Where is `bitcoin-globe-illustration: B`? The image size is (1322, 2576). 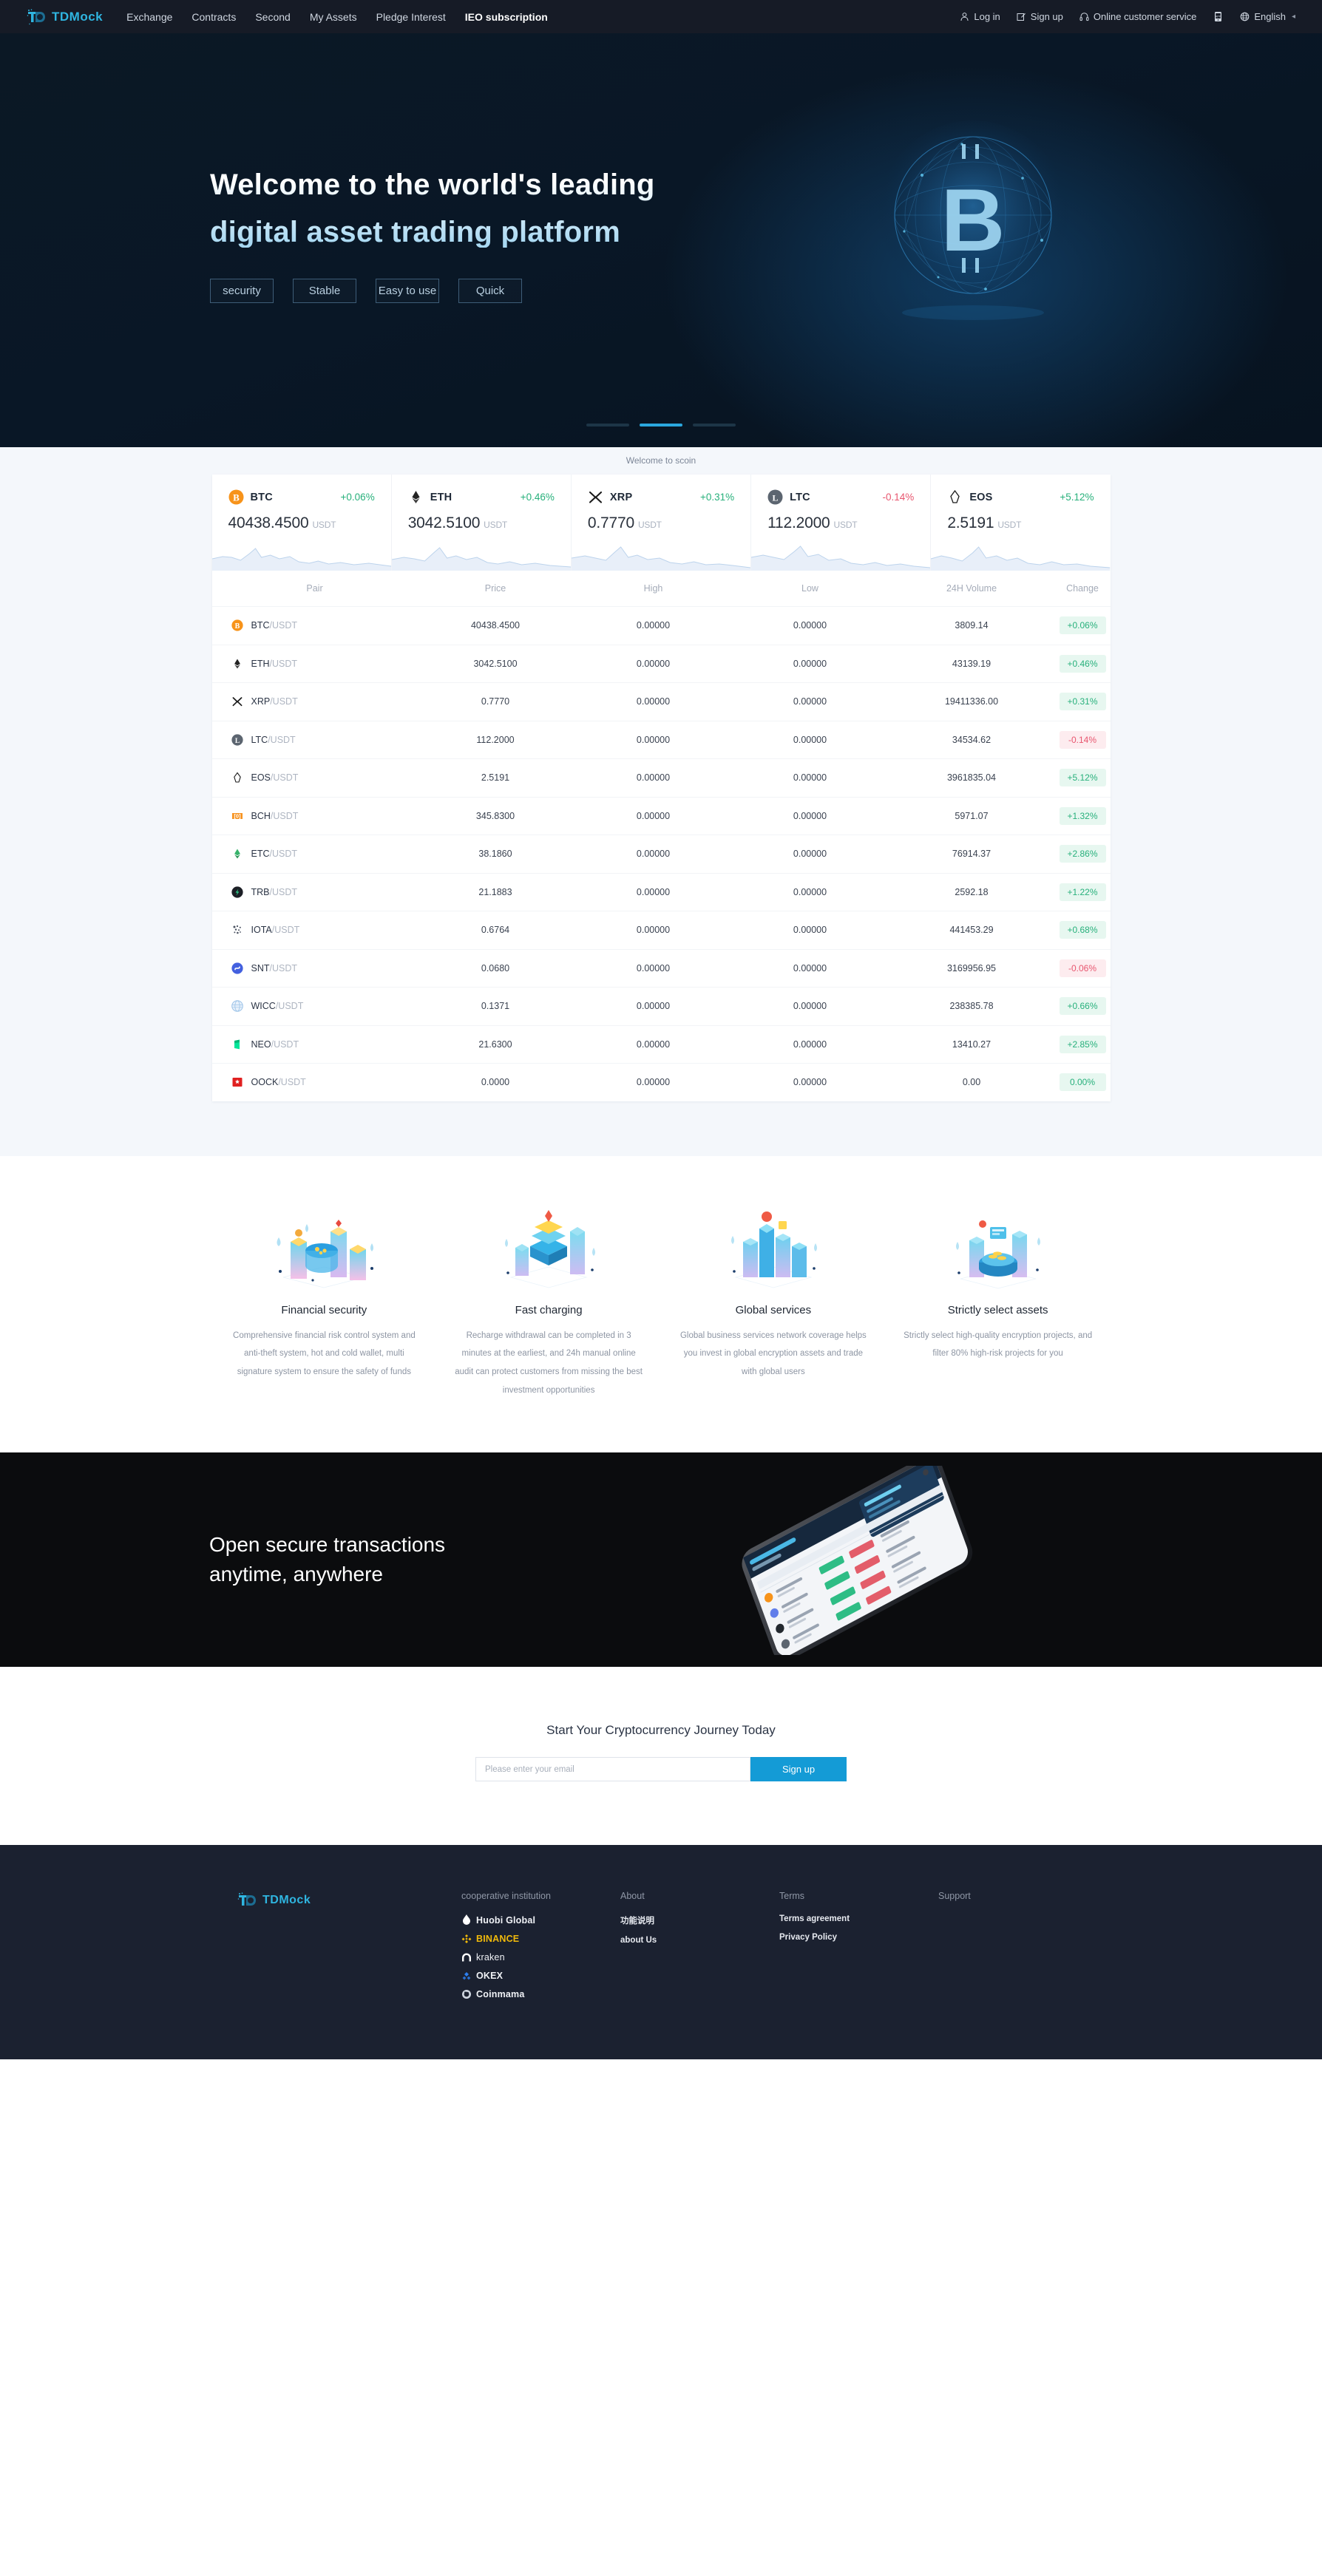 bitcoin-globe-illustration: B is located at coordinates (973, 224).